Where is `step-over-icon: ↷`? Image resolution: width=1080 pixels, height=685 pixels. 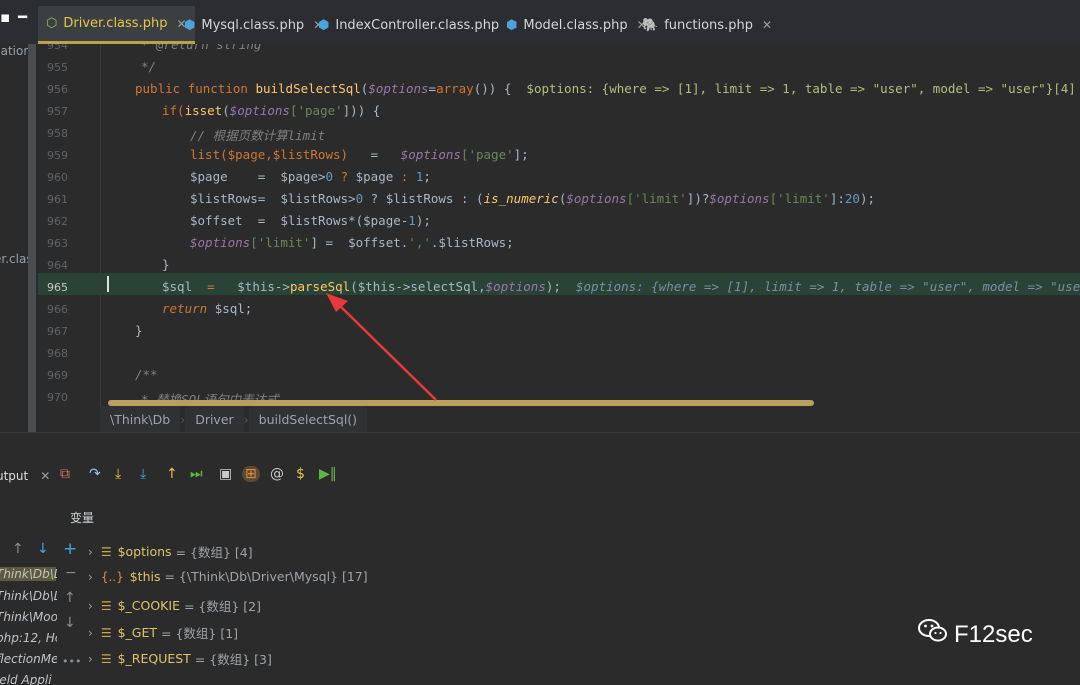
step-over-icon: ↷ is located at coordinates (95, 474).